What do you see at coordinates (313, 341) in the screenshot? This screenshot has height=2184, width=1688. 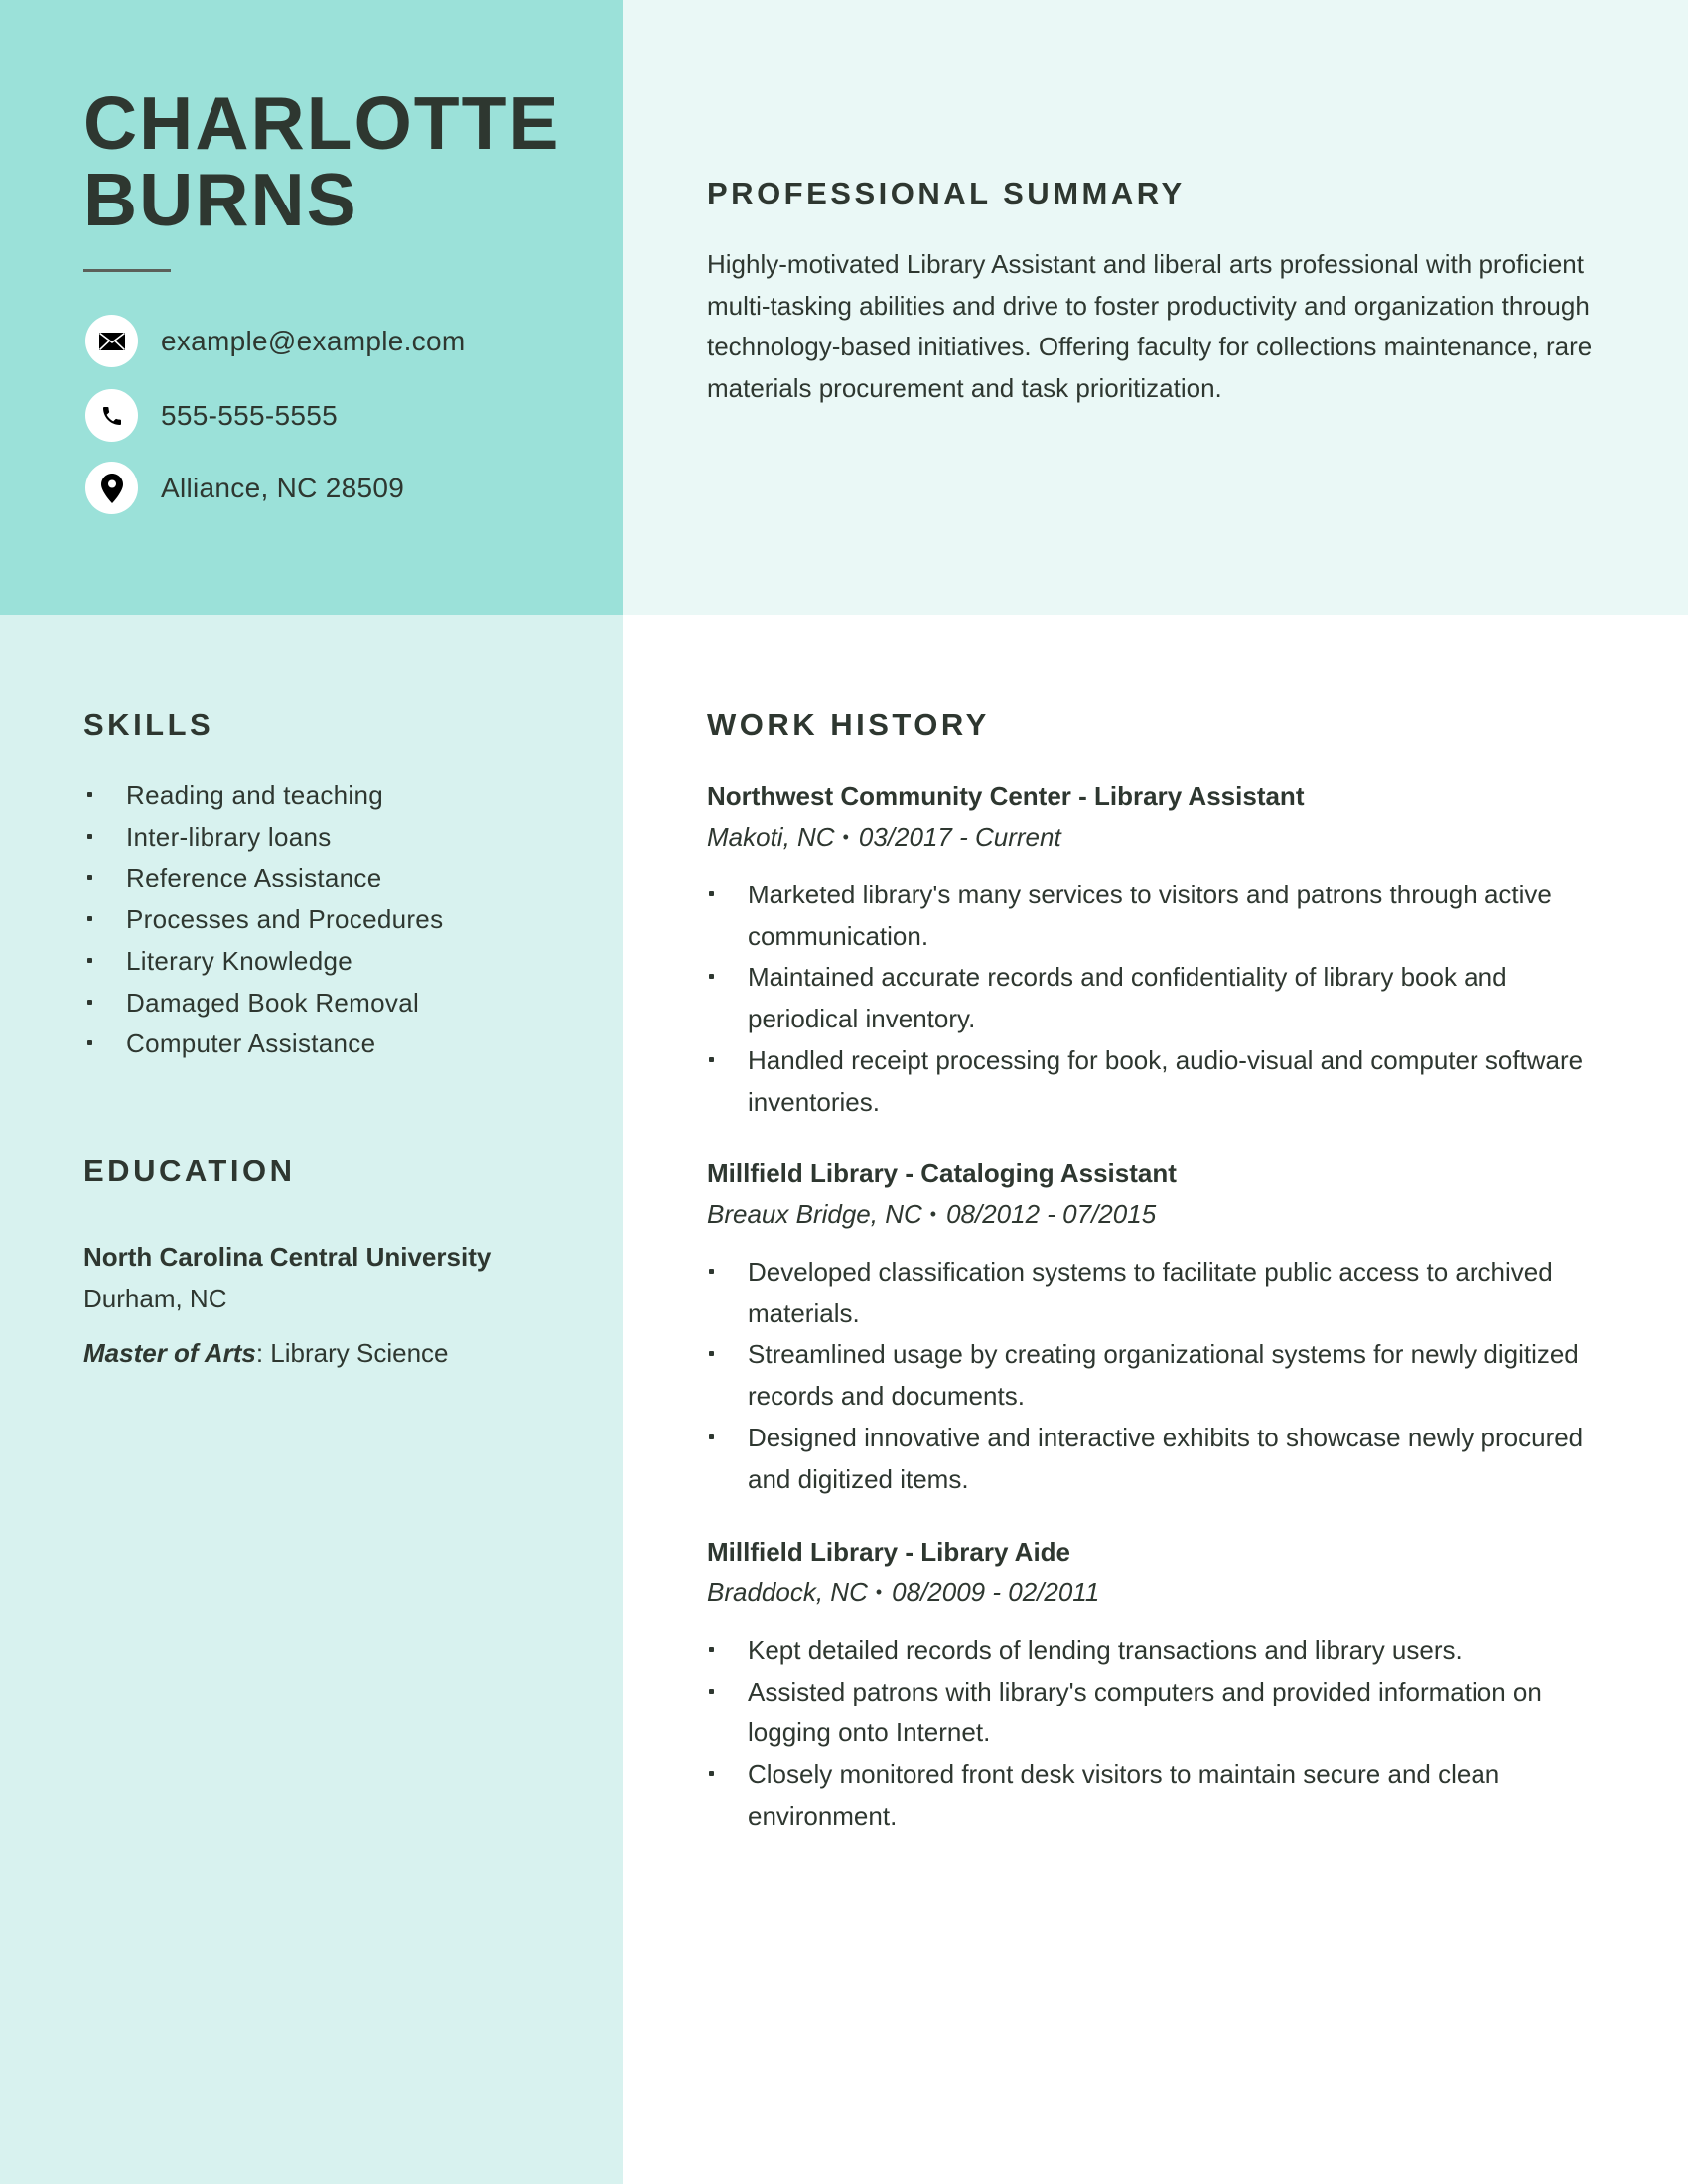 I see `email-link: example@example.com` at bounding box center [313, 341].